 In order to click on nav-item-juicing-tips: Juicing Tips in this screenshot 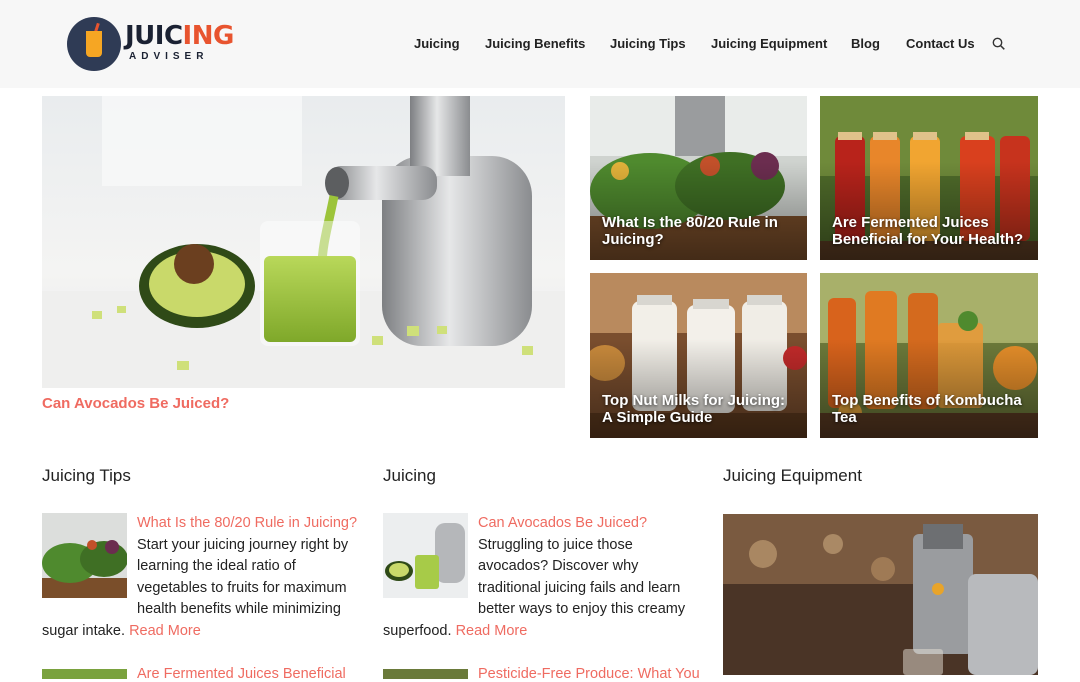, I will do `click(648, 43)`.